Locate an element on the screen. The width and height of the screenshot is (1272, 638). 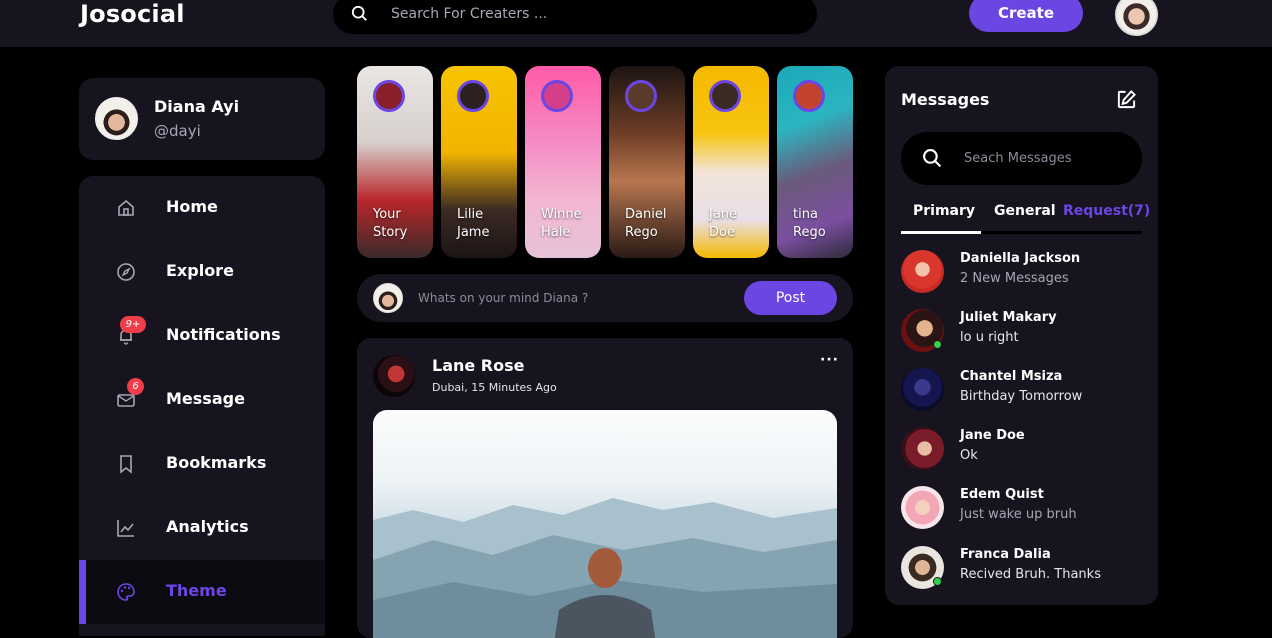
sidebar-item-message: 6 Message is located at coordinates (202, 400).